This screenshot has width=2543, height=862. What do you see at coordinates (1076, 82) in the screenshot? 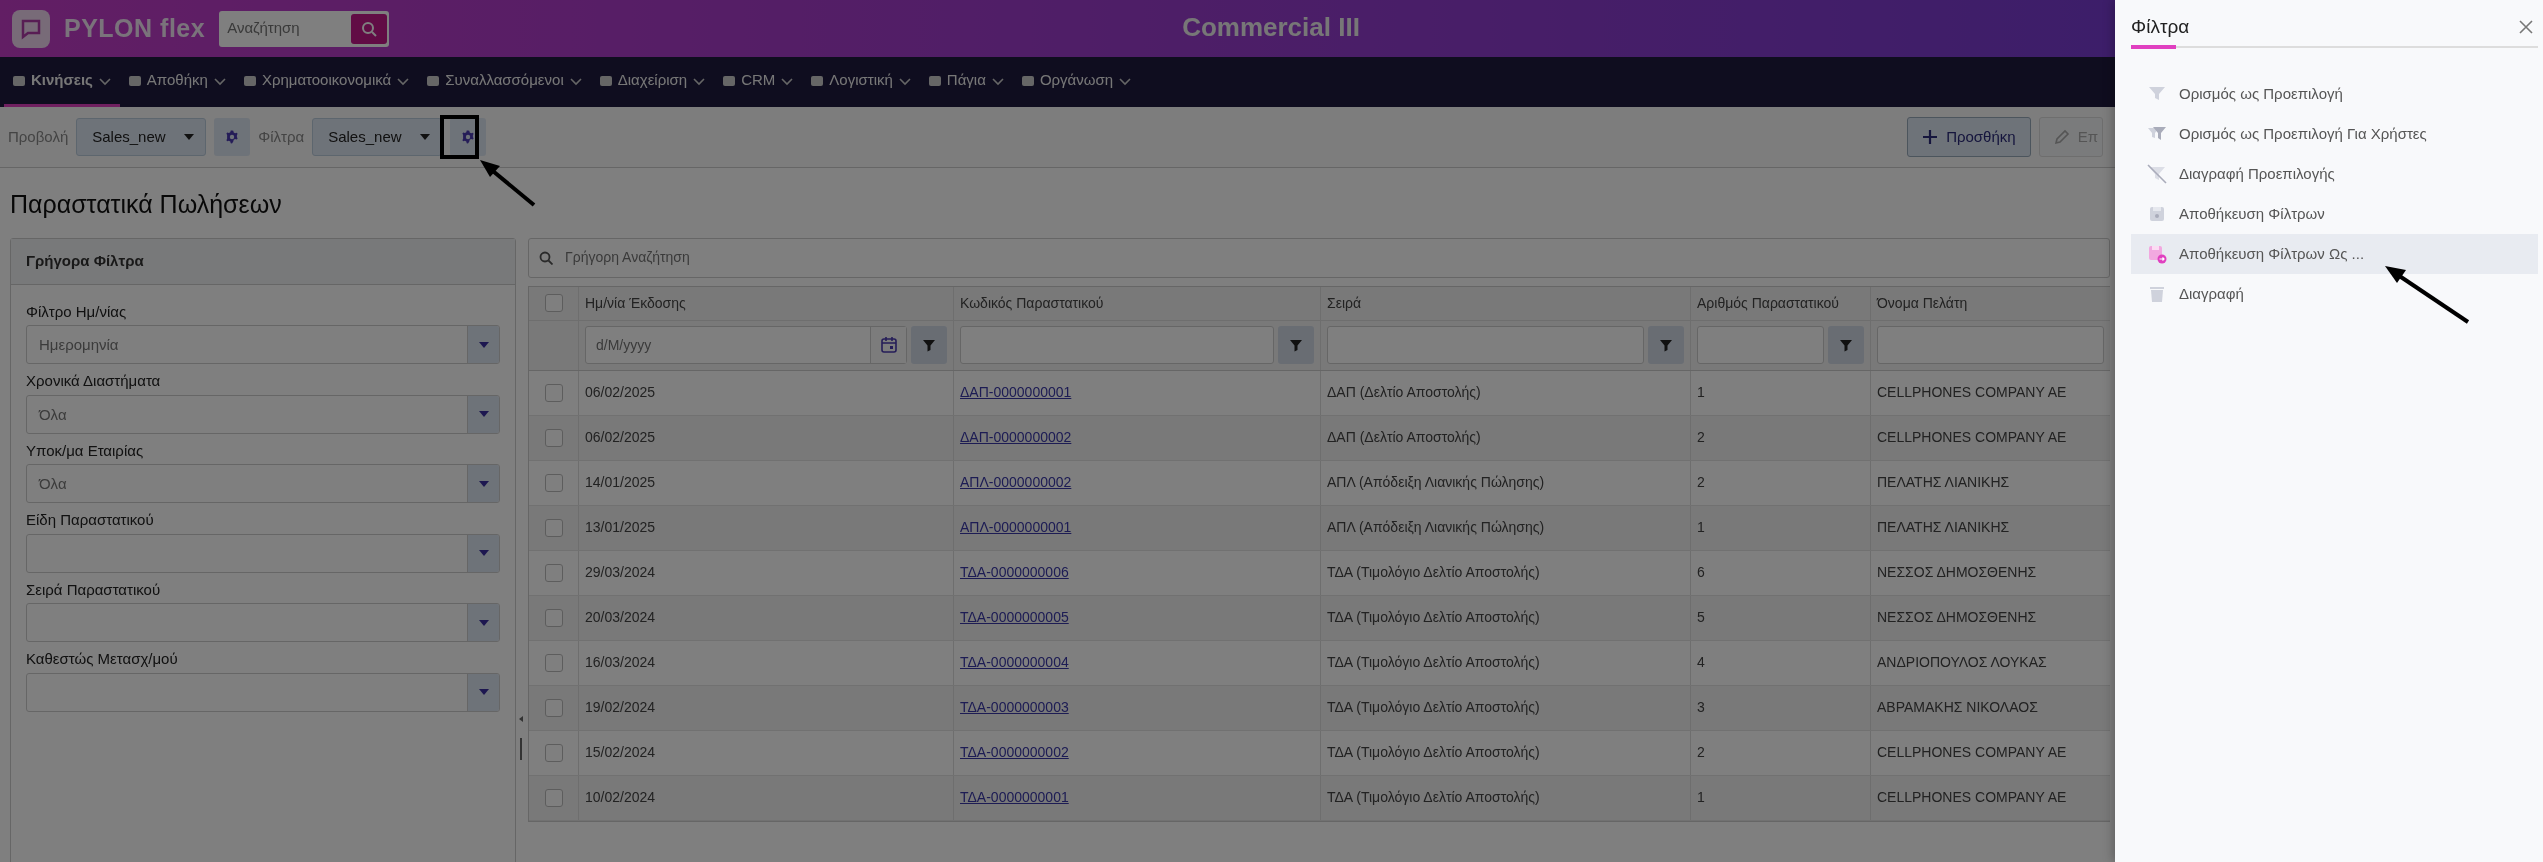
I see `menu-item: Οργάνωση` at bounding box center [1076, 82].